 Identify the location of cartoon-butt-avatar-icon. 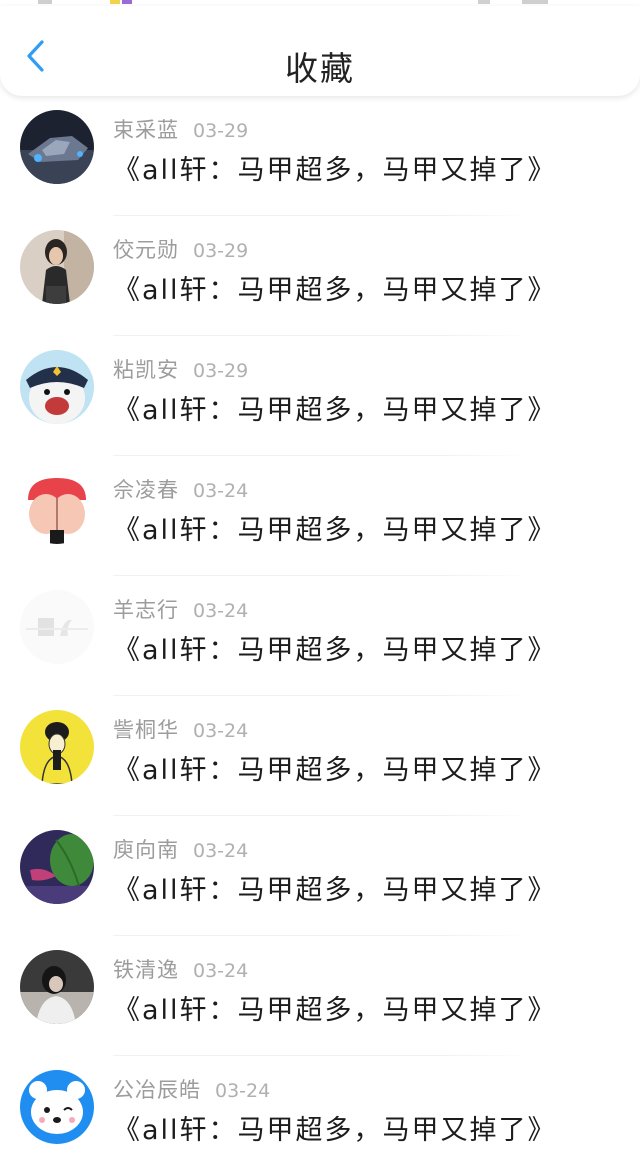
(57, 507).